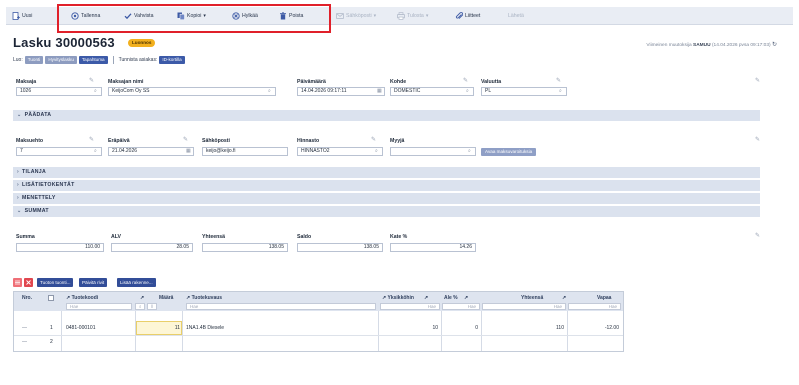 This screenshot has width=799, height=385. I want to click on row-product-code: 0481-000101, so click(80, 328).